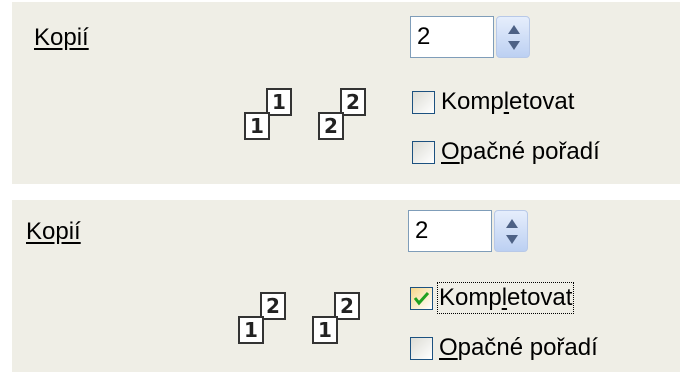 This screenshot has height=375, width=689. What do you see at coordinates (331, 126) in the screenshot?
I see `page-front: 2` at bounding box center [331, 126].